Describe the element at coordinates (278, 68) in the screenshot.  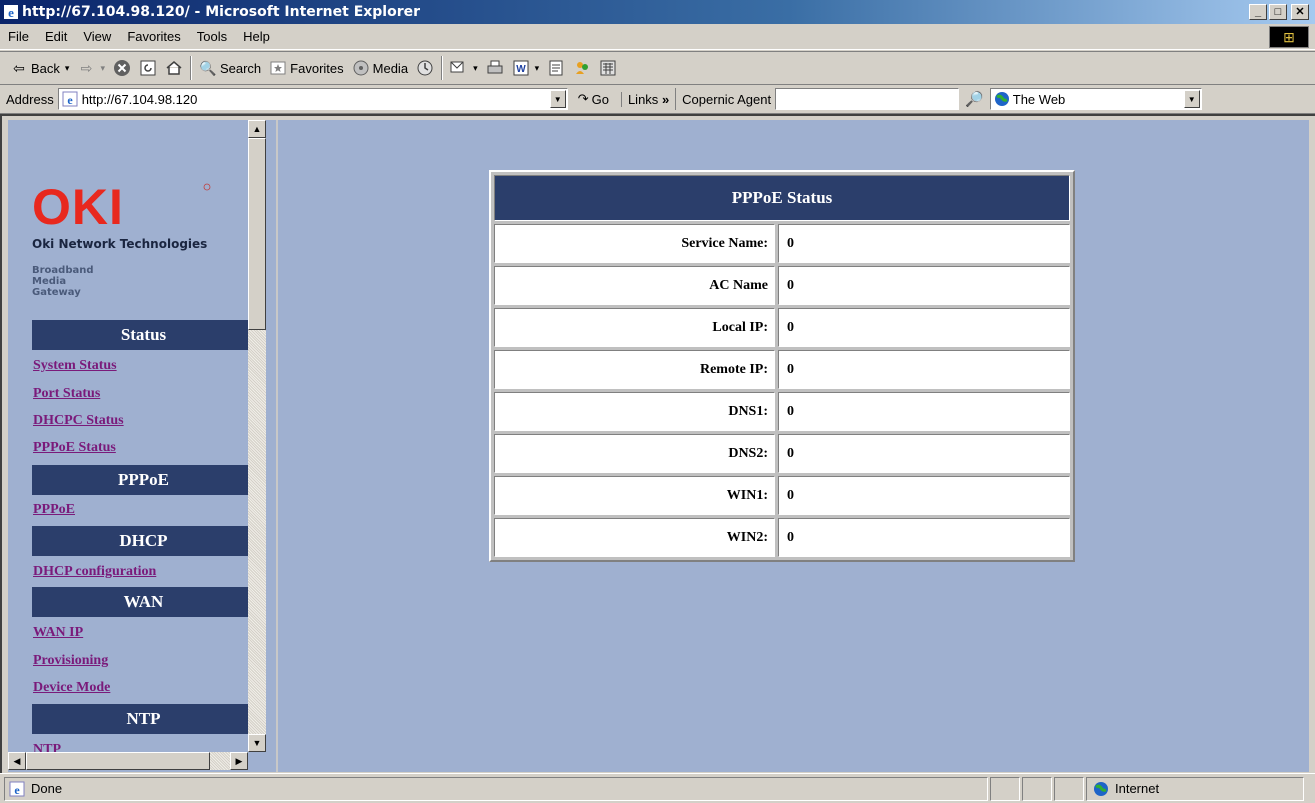
I see `favorites-icon` at that location.